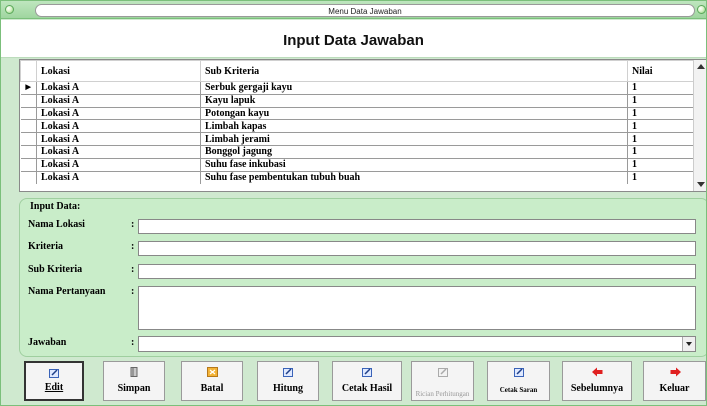 Image resolution: width=707 pixels, height=406 pixels. What do you see at coordinates (288, 381) in the screenshot?
I see `calculate-button: Hitung` at bounding box center [288, 381].